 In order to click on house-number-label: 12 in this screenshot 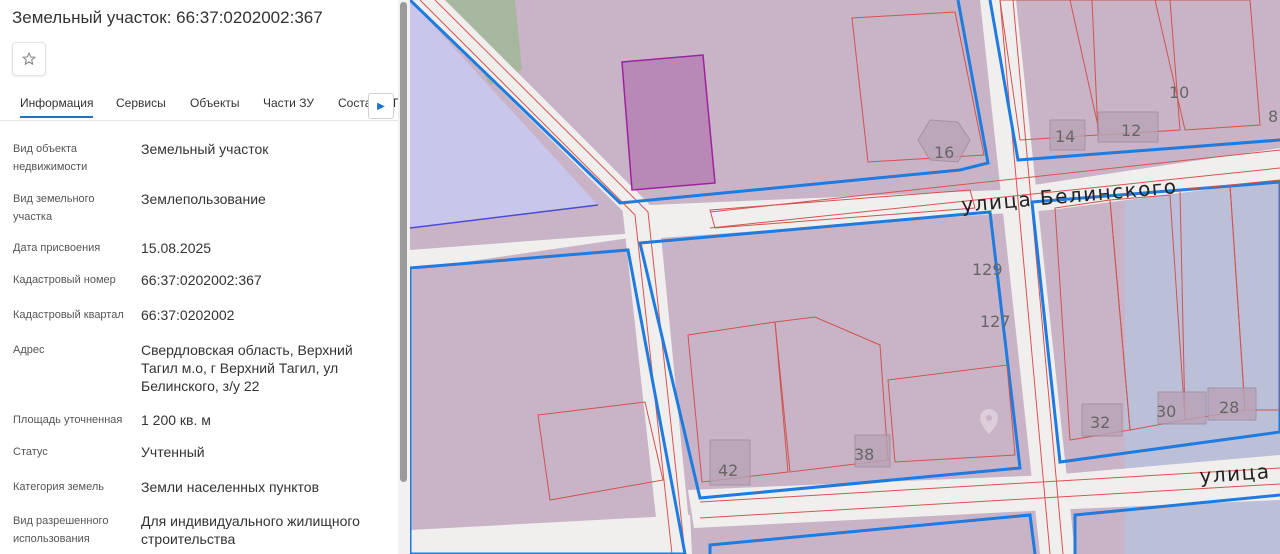, I will do `click(1131, 130)`.